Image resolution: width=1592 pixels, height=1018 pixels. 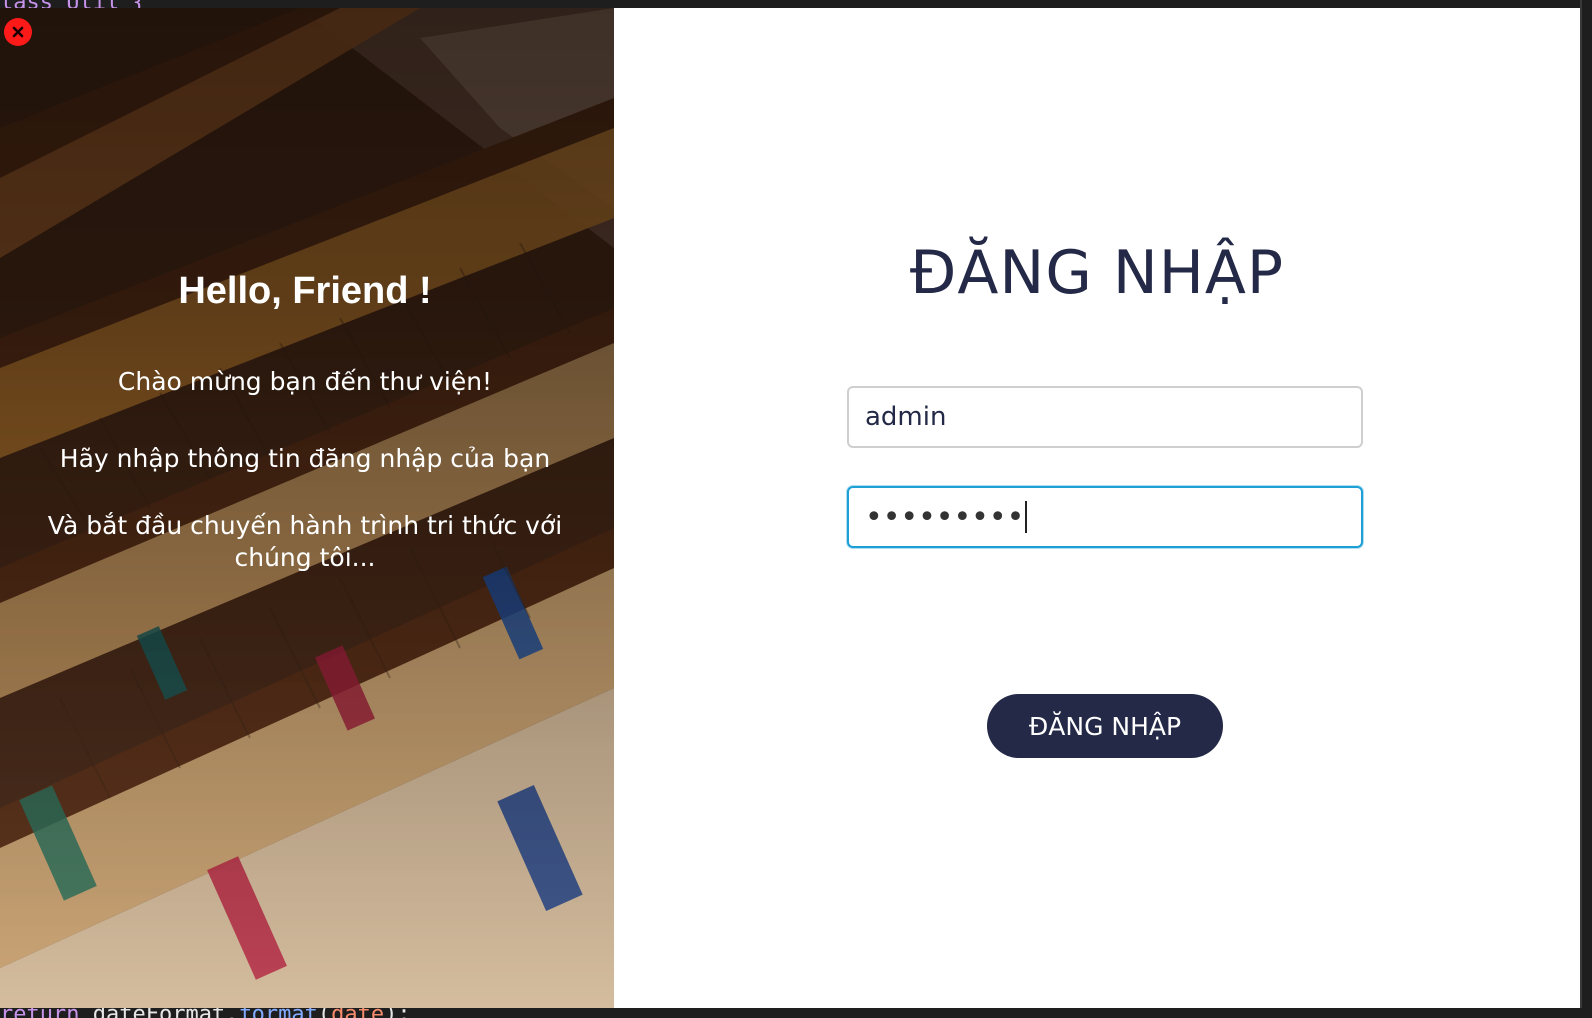 I want to click on password-mask: •••••••••, so click(x=945, y=517).